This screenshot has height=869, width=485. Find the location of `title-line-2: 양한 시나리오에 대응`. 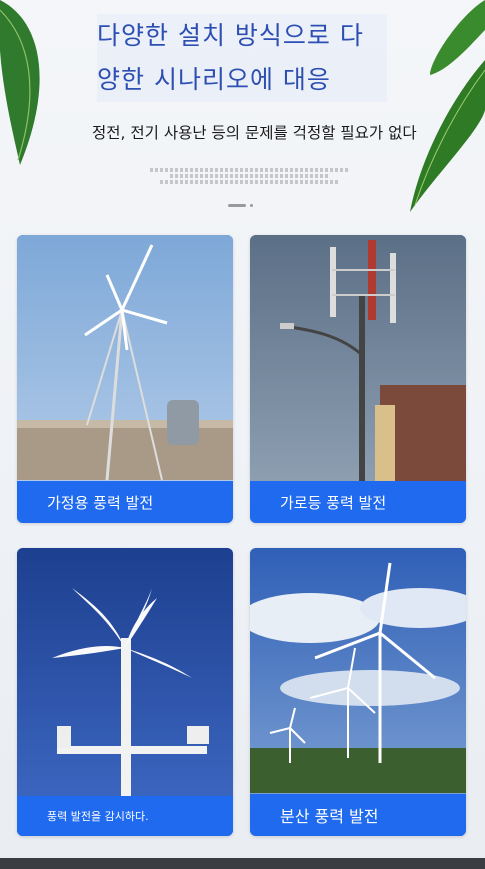

title-line-2: 양한 시나리오에 대응 is located at coordinates (214, 79).